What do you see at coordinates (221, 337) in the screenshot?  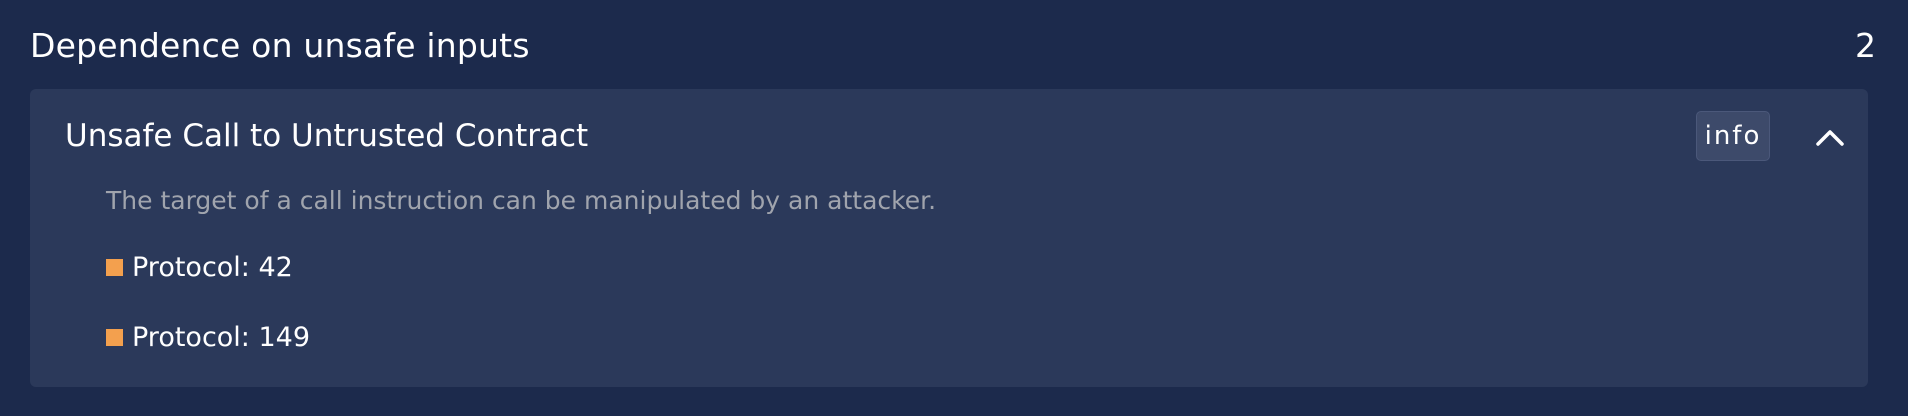 I see `list-item-label: Protocol: 149` at bounding box center [221, 337].